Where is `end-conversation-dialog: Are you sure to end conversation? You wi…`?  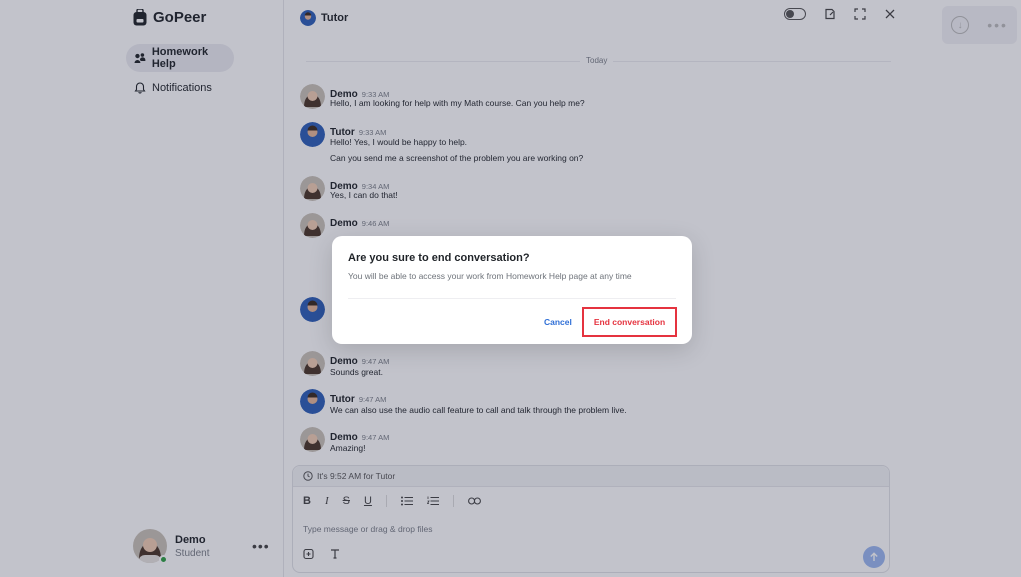
end-conversation-dialog: Are you sure to end conversation? You wi… is located at coordinates (512, 290).